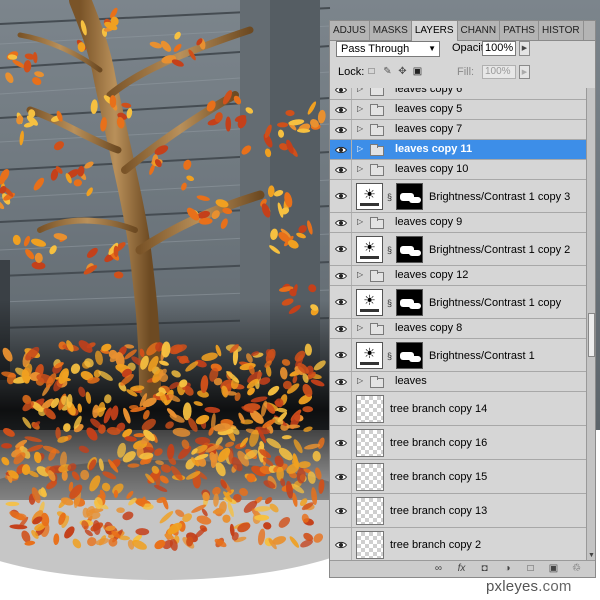  What do you see at coordinates (512, 586) in the screenshot?
I see `watermark-brand: pxleyes` at bounding box center [512, 586].